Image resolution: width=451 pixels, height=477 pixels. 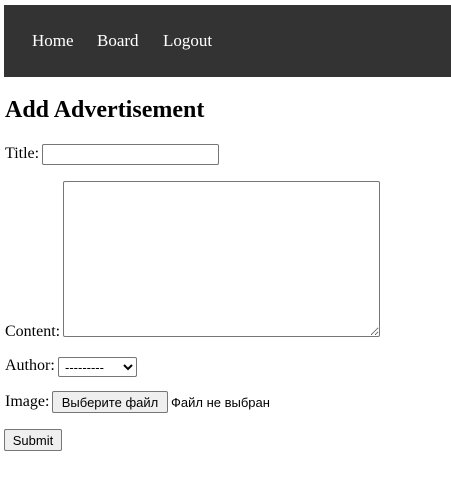 I want to click on title-label: Title:, so click(x=22, y=153).